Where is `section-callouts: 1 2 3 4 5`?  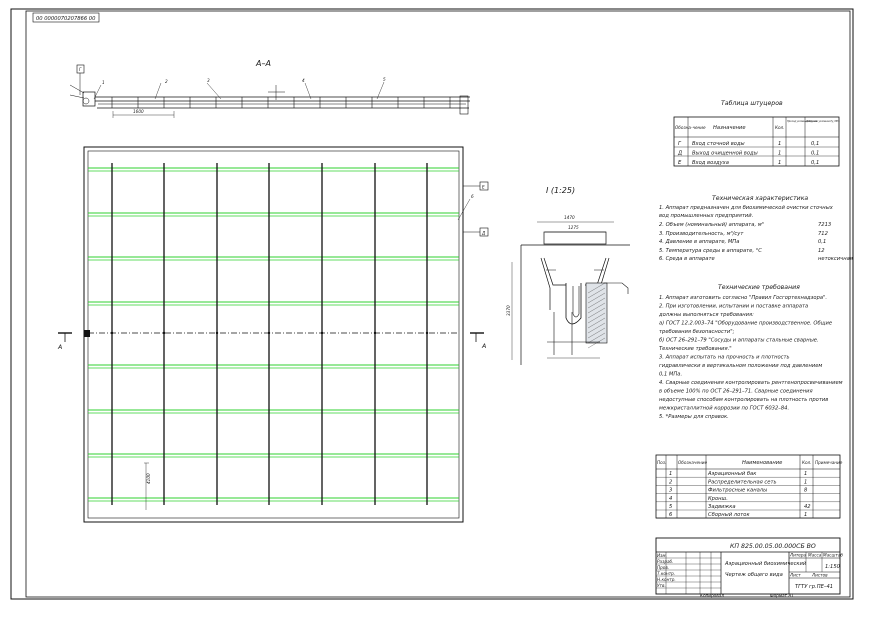 section-callouts: 1 2 3 4 5 is located at coordinates (239, 88).